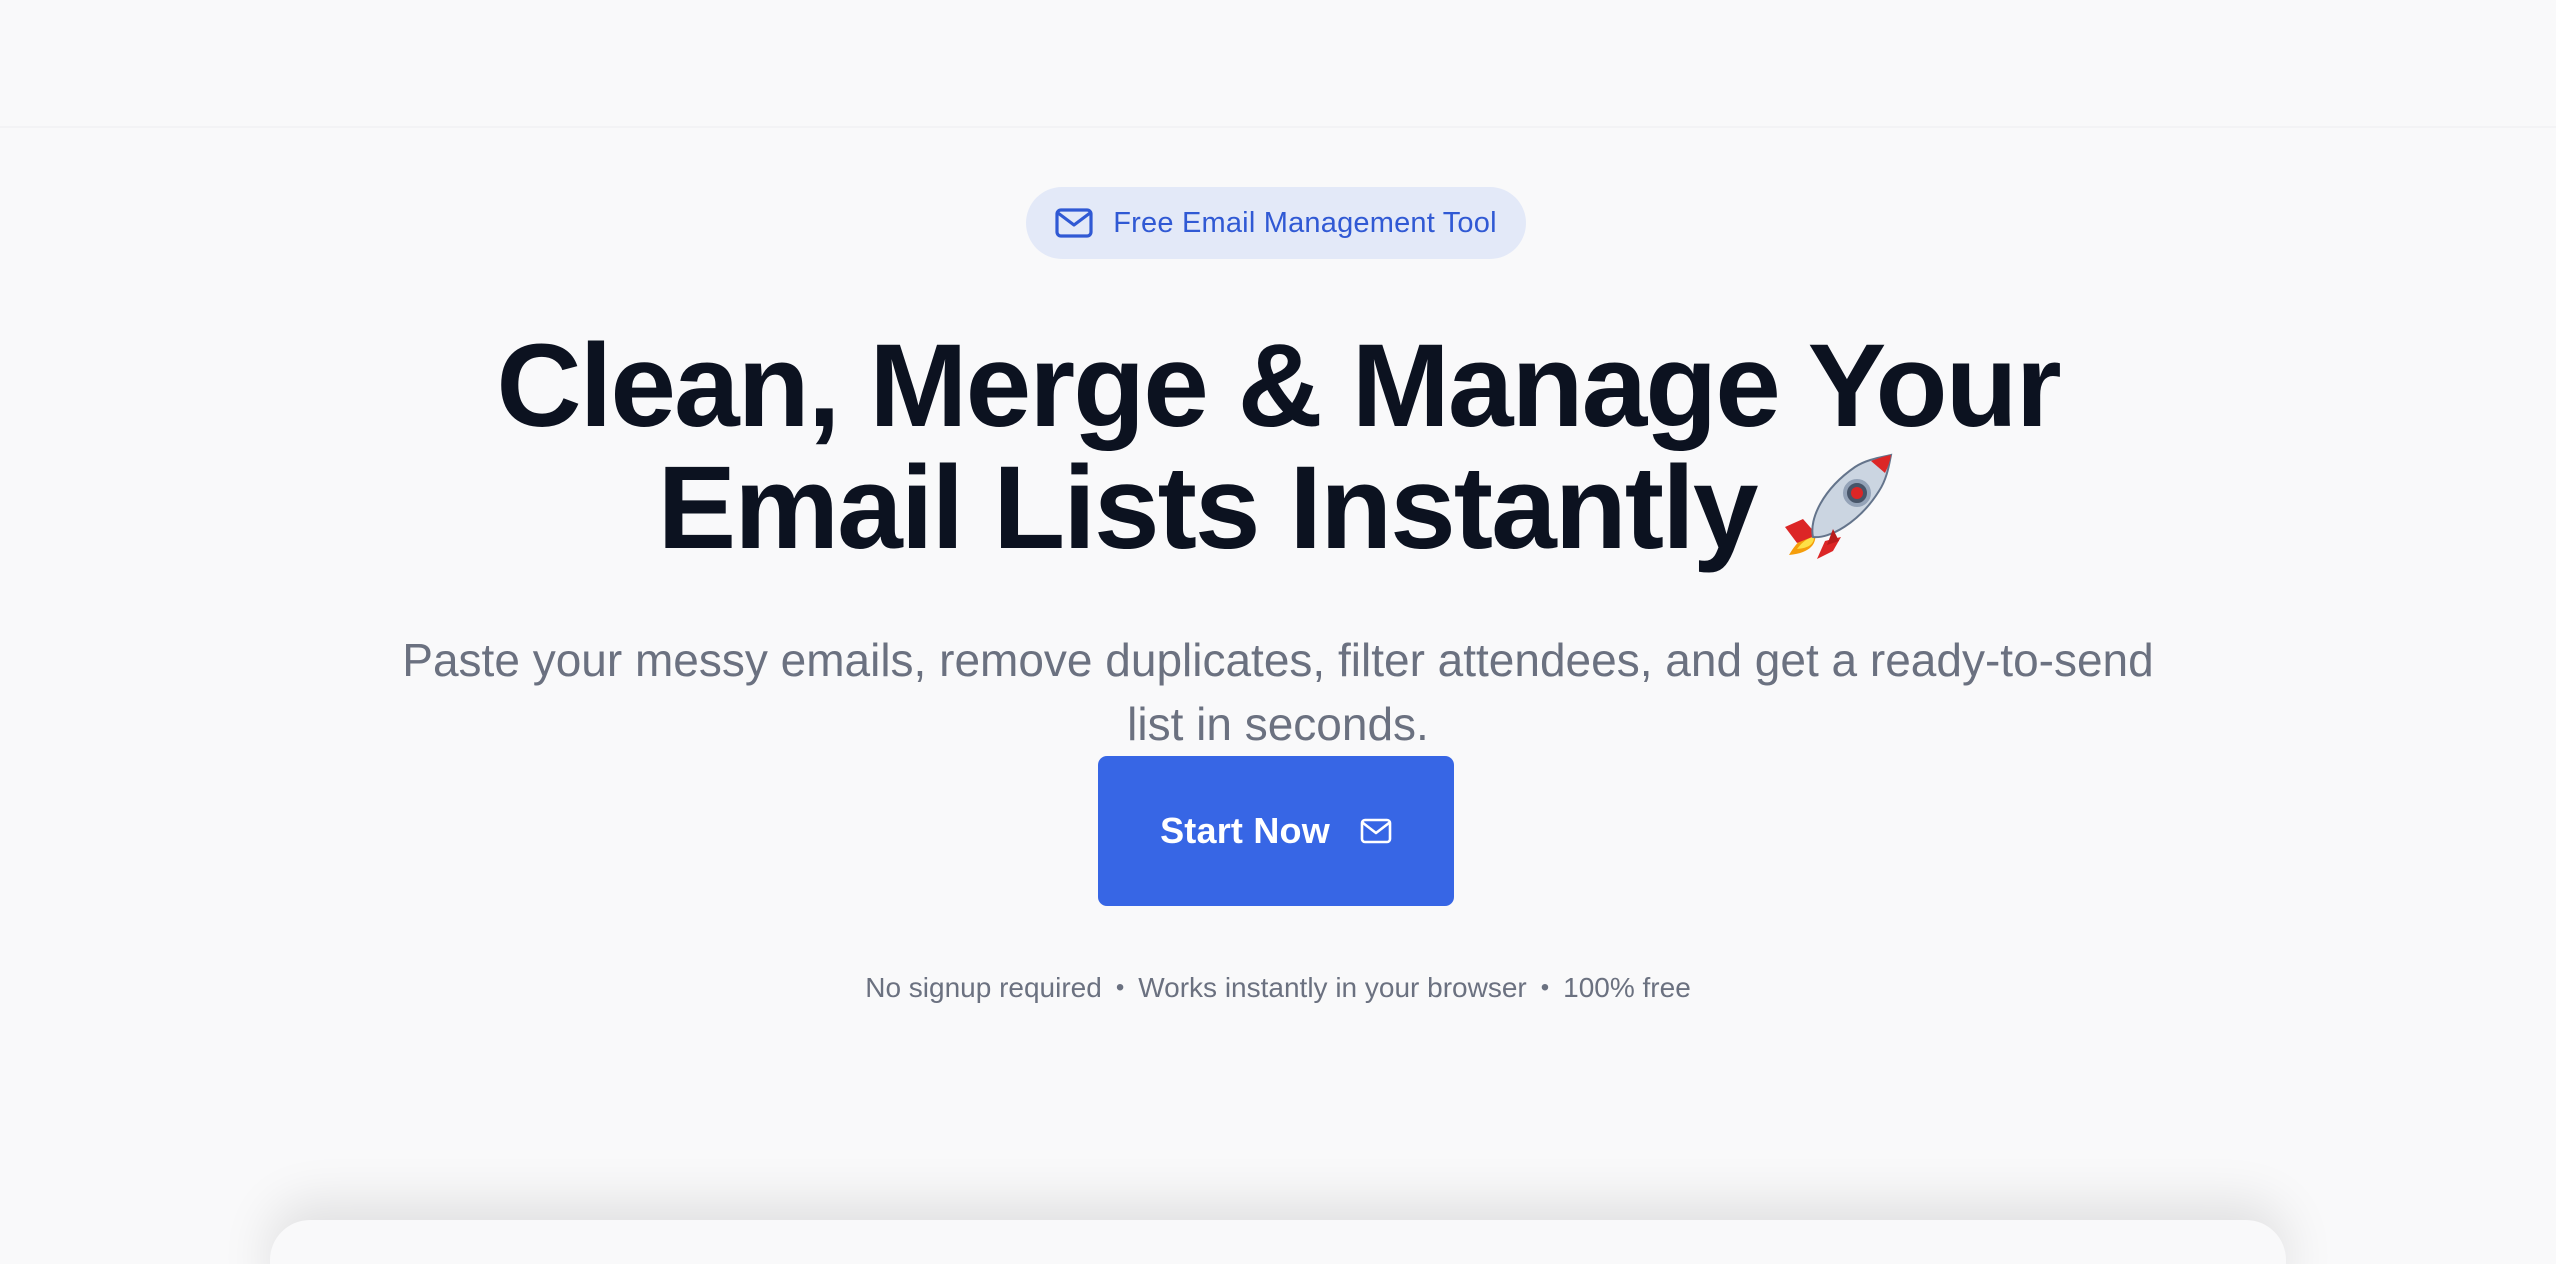 The height and width of the screenshot is (1264, 2556). Describe the element at coordinates (1627, 987) in the screenshot. I see `footnote-item-free: 100% free` at that location.